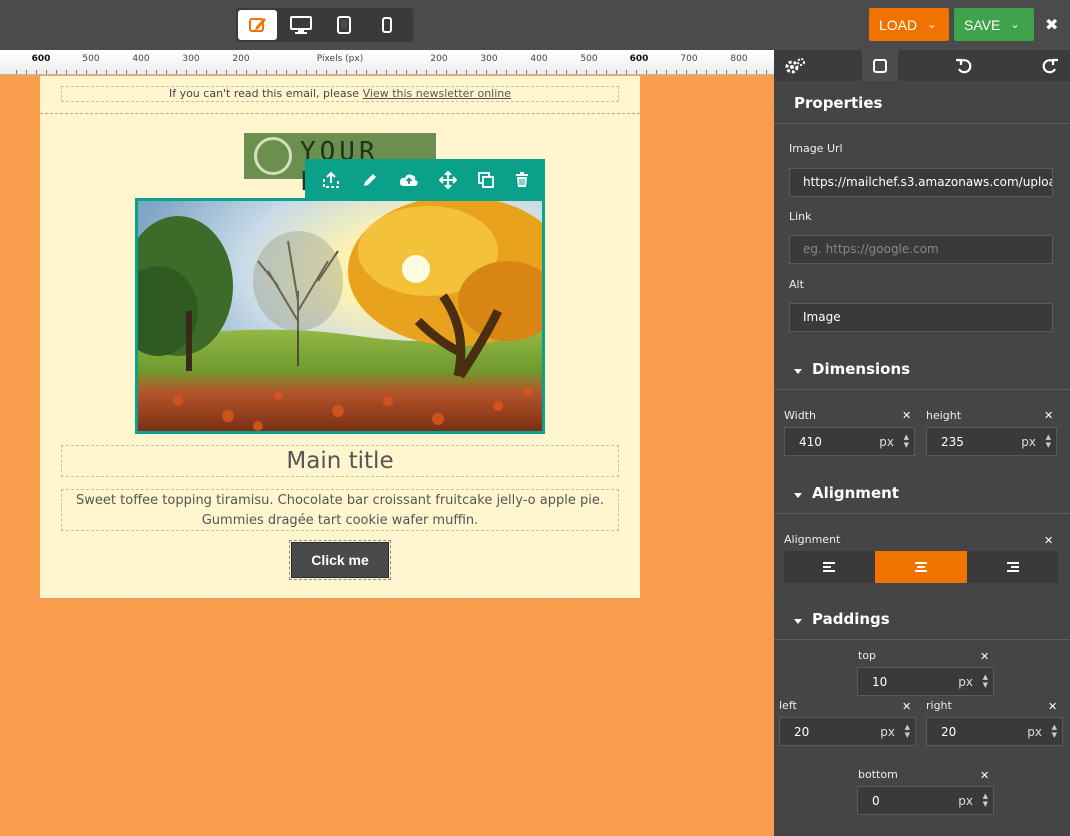  I want to click on caret-down-icon, so click(798, 495).